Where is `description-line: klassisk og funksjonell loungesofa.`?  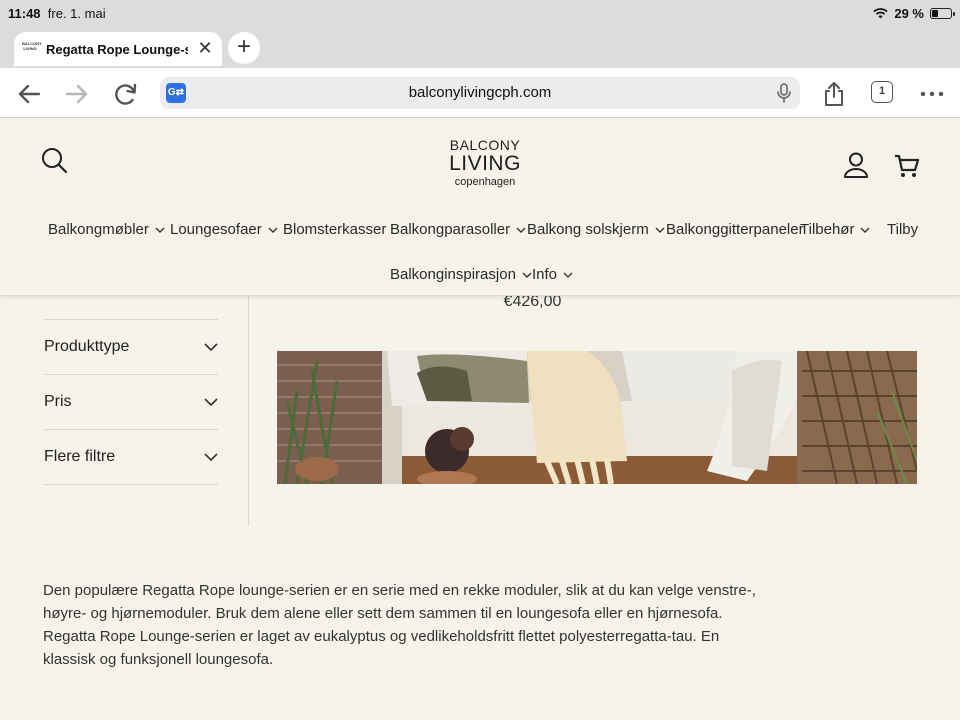
description-line: klassisk og funksjonell loungesofa. is located at coordinates (158, 659).